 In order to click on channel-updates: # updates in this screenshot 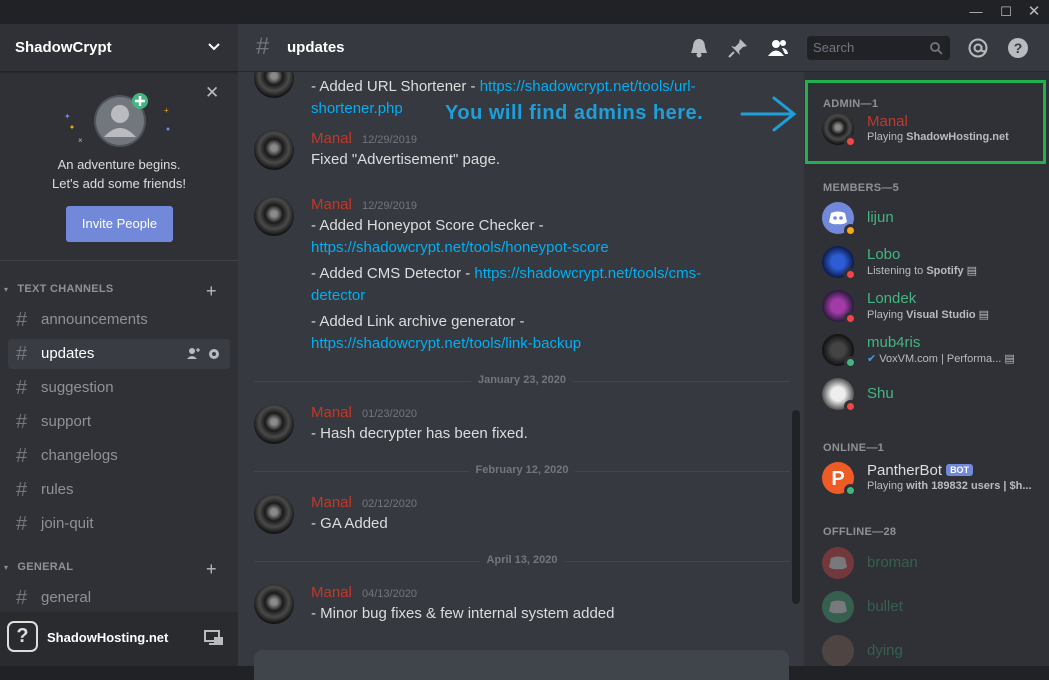, I will do `click(119, 354)`.